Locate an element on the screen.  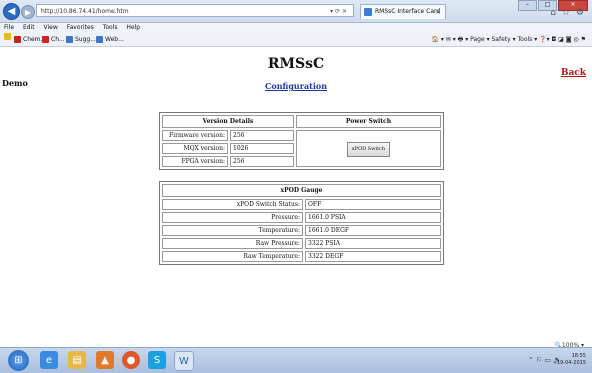
temperature-value: 1661.0 DEGF is located at coordinates (373, 230).